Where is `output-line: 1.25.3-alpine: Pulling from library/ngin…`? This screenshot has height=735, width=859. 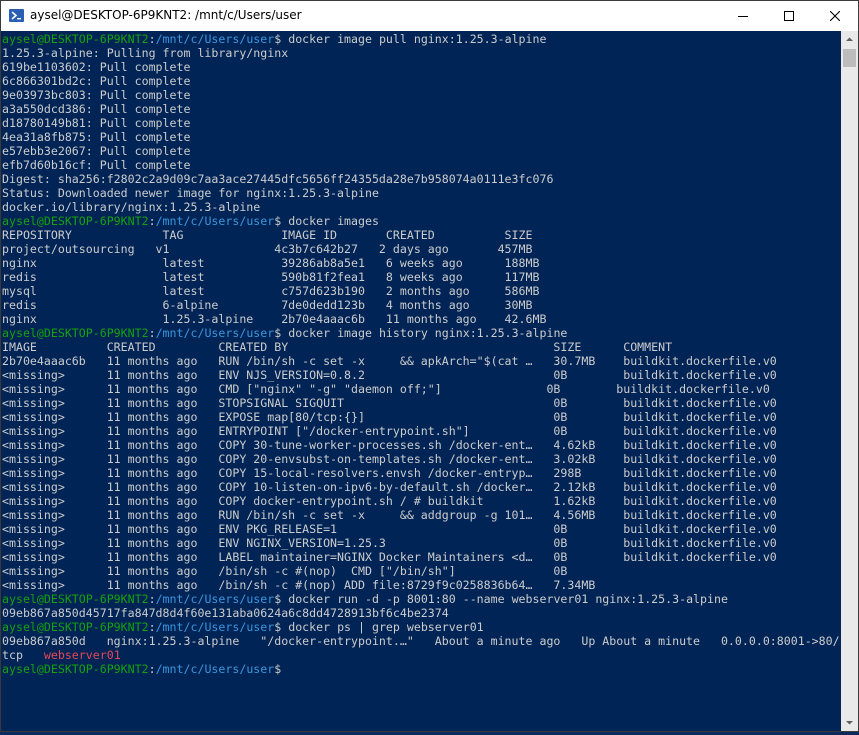
output-line: 1.25.3-alpine: Pulling from library/ngin… is located at coordinates (145, 53).